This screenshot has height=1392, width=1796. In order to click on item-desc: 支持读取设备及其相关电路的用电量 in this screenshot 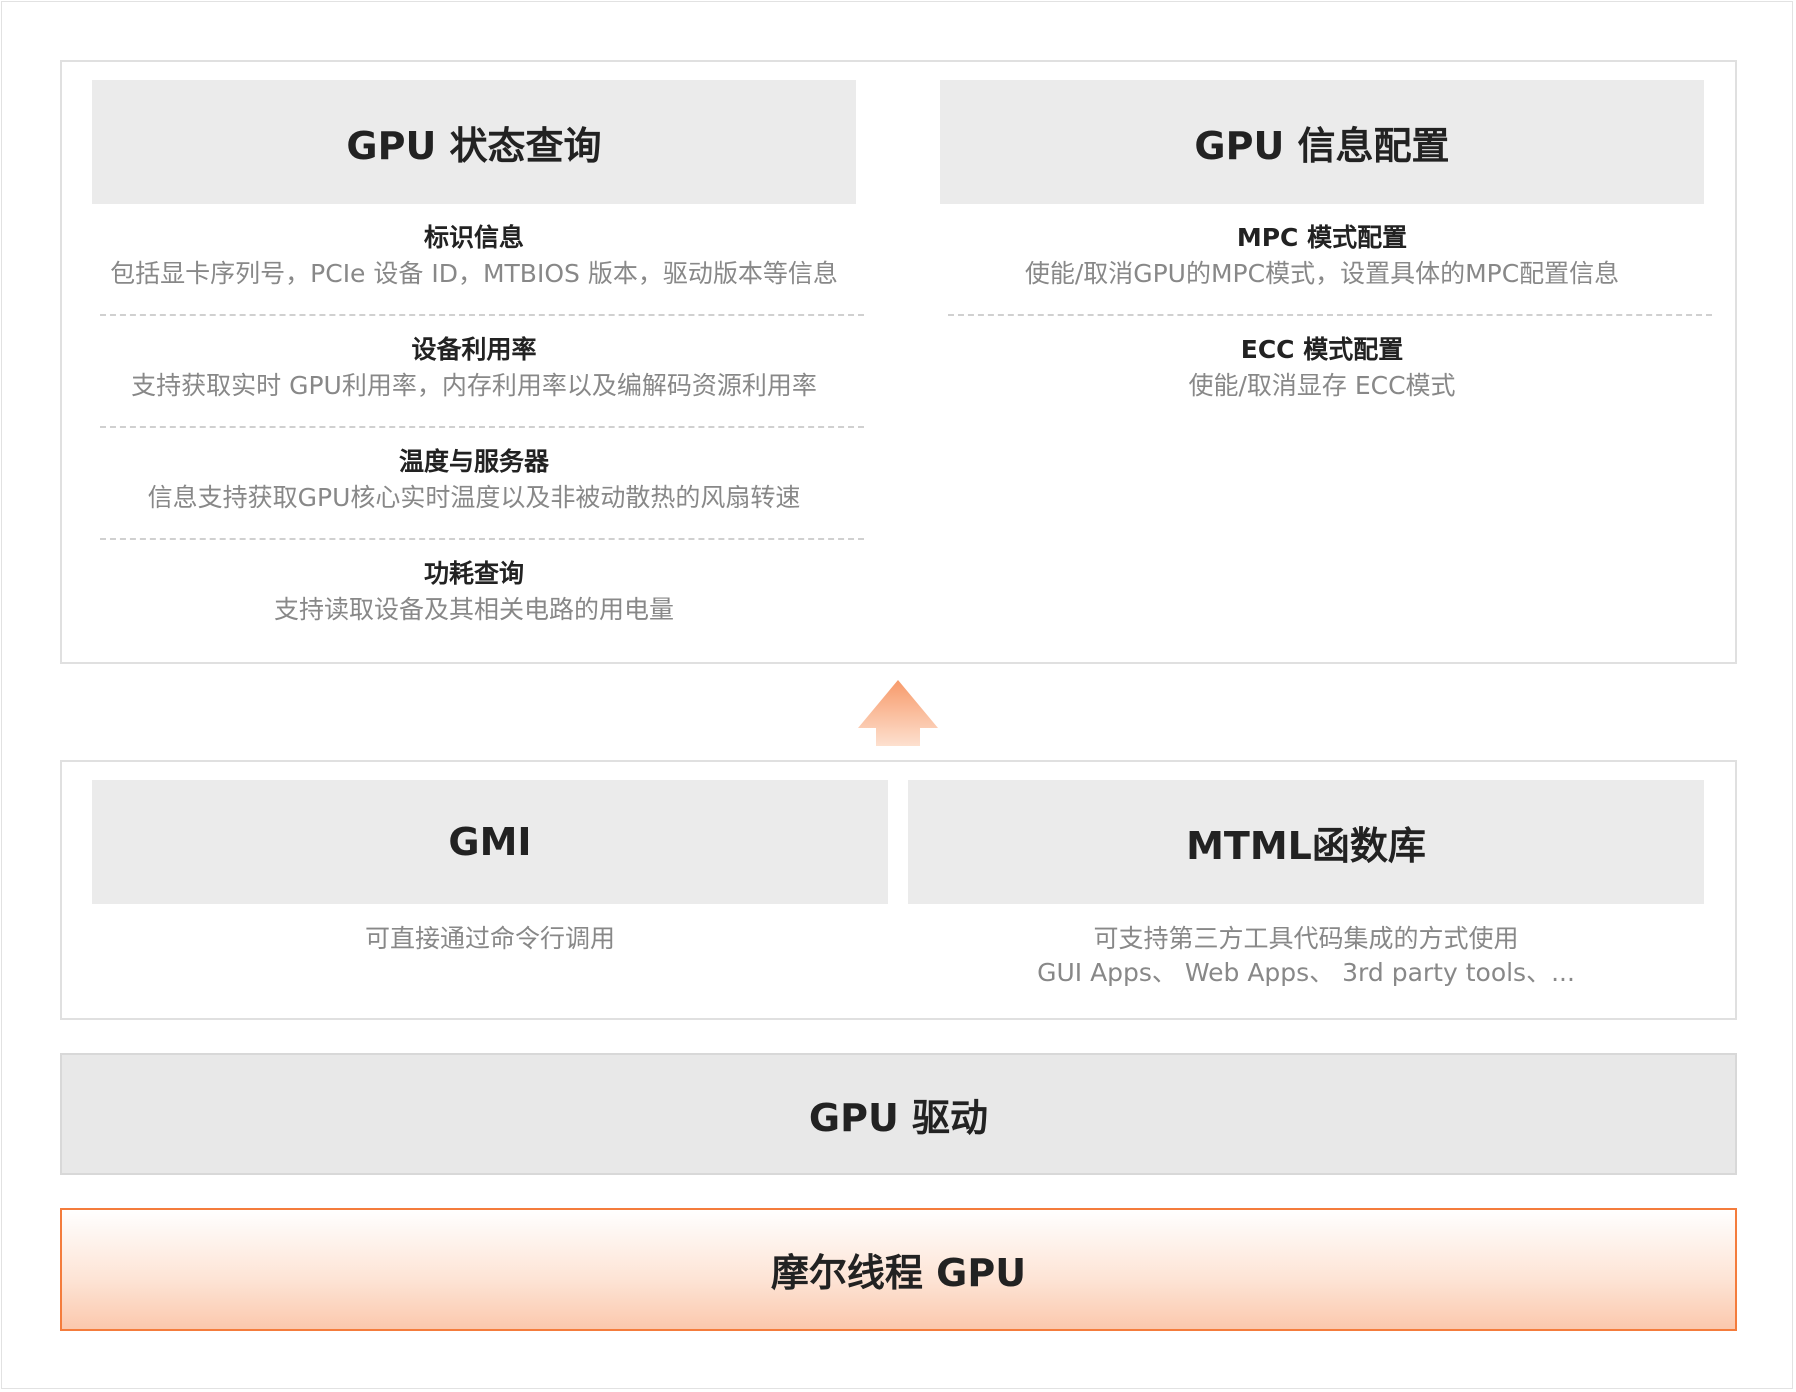, I will do `click(473, 609)`.